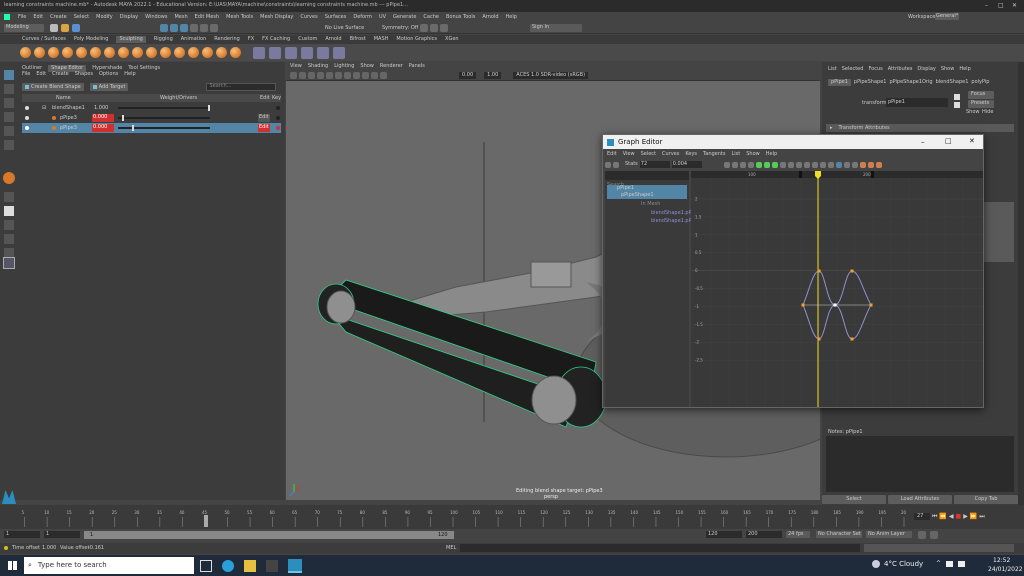  I want to click on viewport-menu-lighting: Lighting, so click(344, 66).